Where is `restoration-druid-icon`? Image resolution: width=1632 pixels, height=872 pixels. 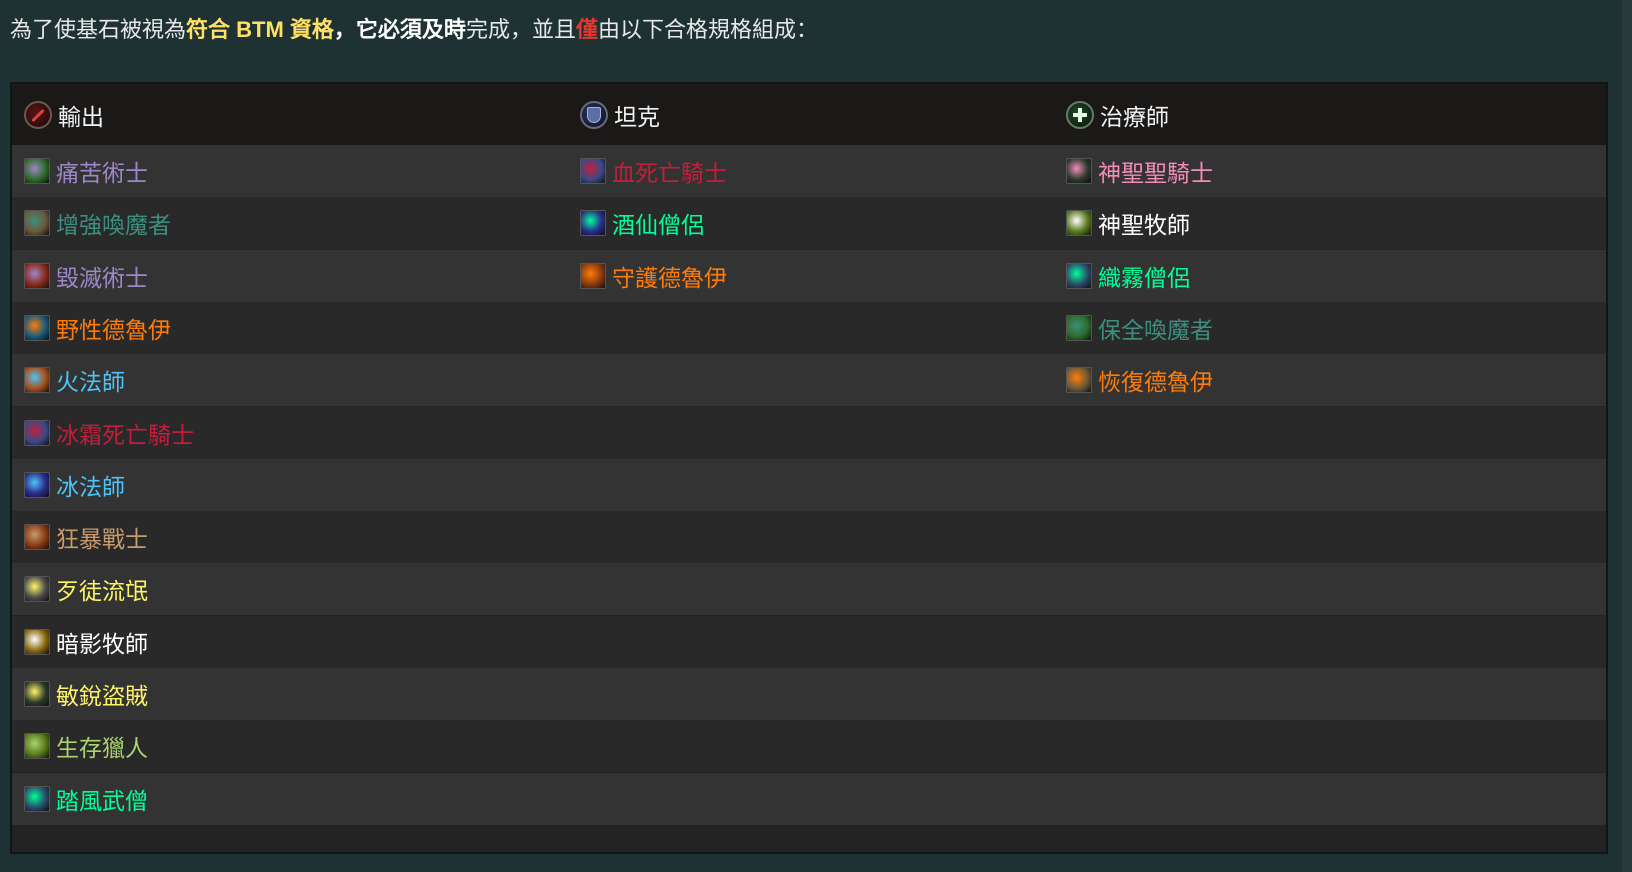 restoration-druid-icon is located at coordinates (1079, 380).